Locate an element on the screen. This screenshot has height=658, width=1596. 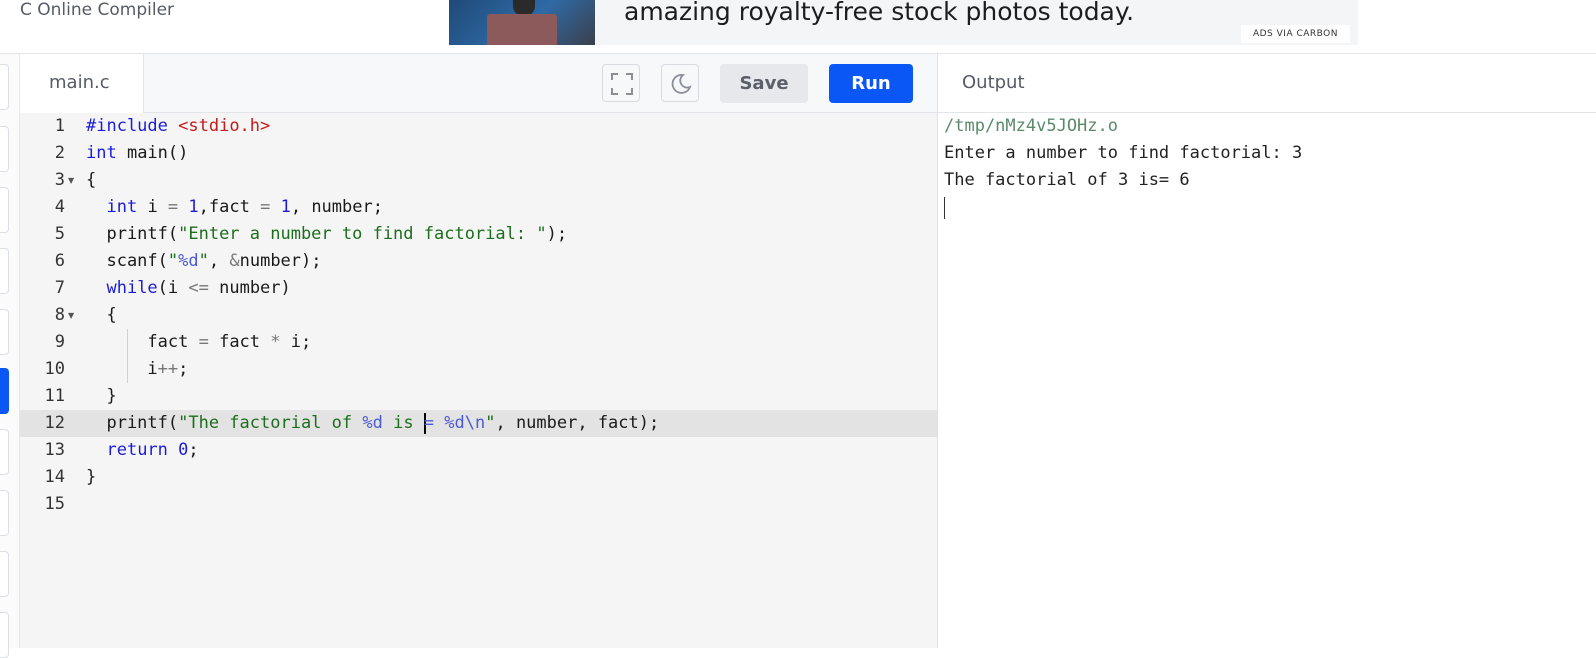
code-text: fact = fact * i; is located at coordinates (198, 342).